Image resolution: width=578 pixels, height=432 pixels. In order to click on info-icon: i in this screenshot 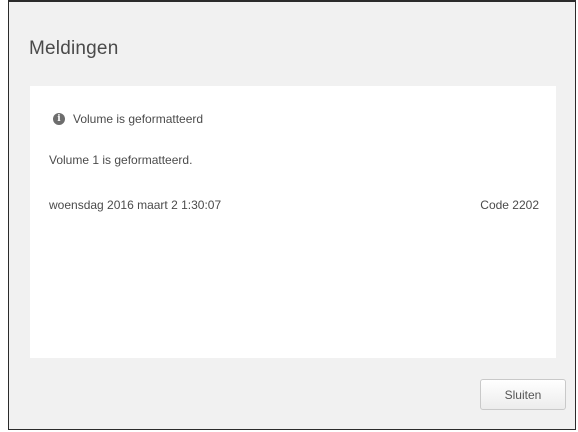, I will do `click(59, 119)`.